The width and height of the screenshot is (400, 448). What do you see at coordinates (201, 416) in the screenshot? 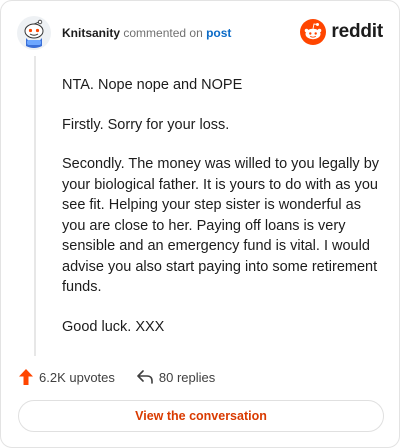
I see `view-conversation-button: View the conversation` at bounding box center [201, 416].